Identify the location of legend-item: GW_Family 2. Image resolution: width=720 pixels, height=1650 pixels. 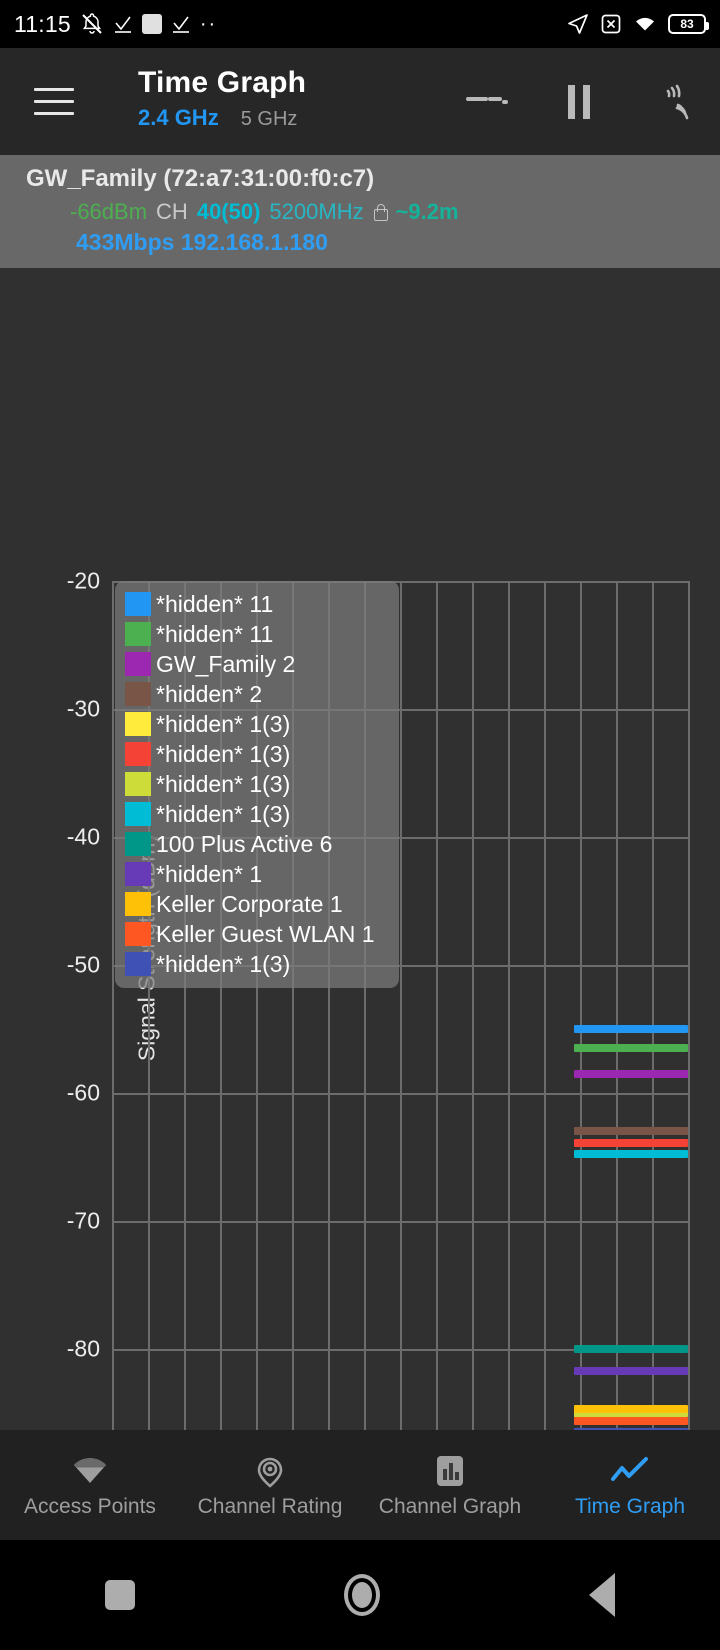
(256, 664).